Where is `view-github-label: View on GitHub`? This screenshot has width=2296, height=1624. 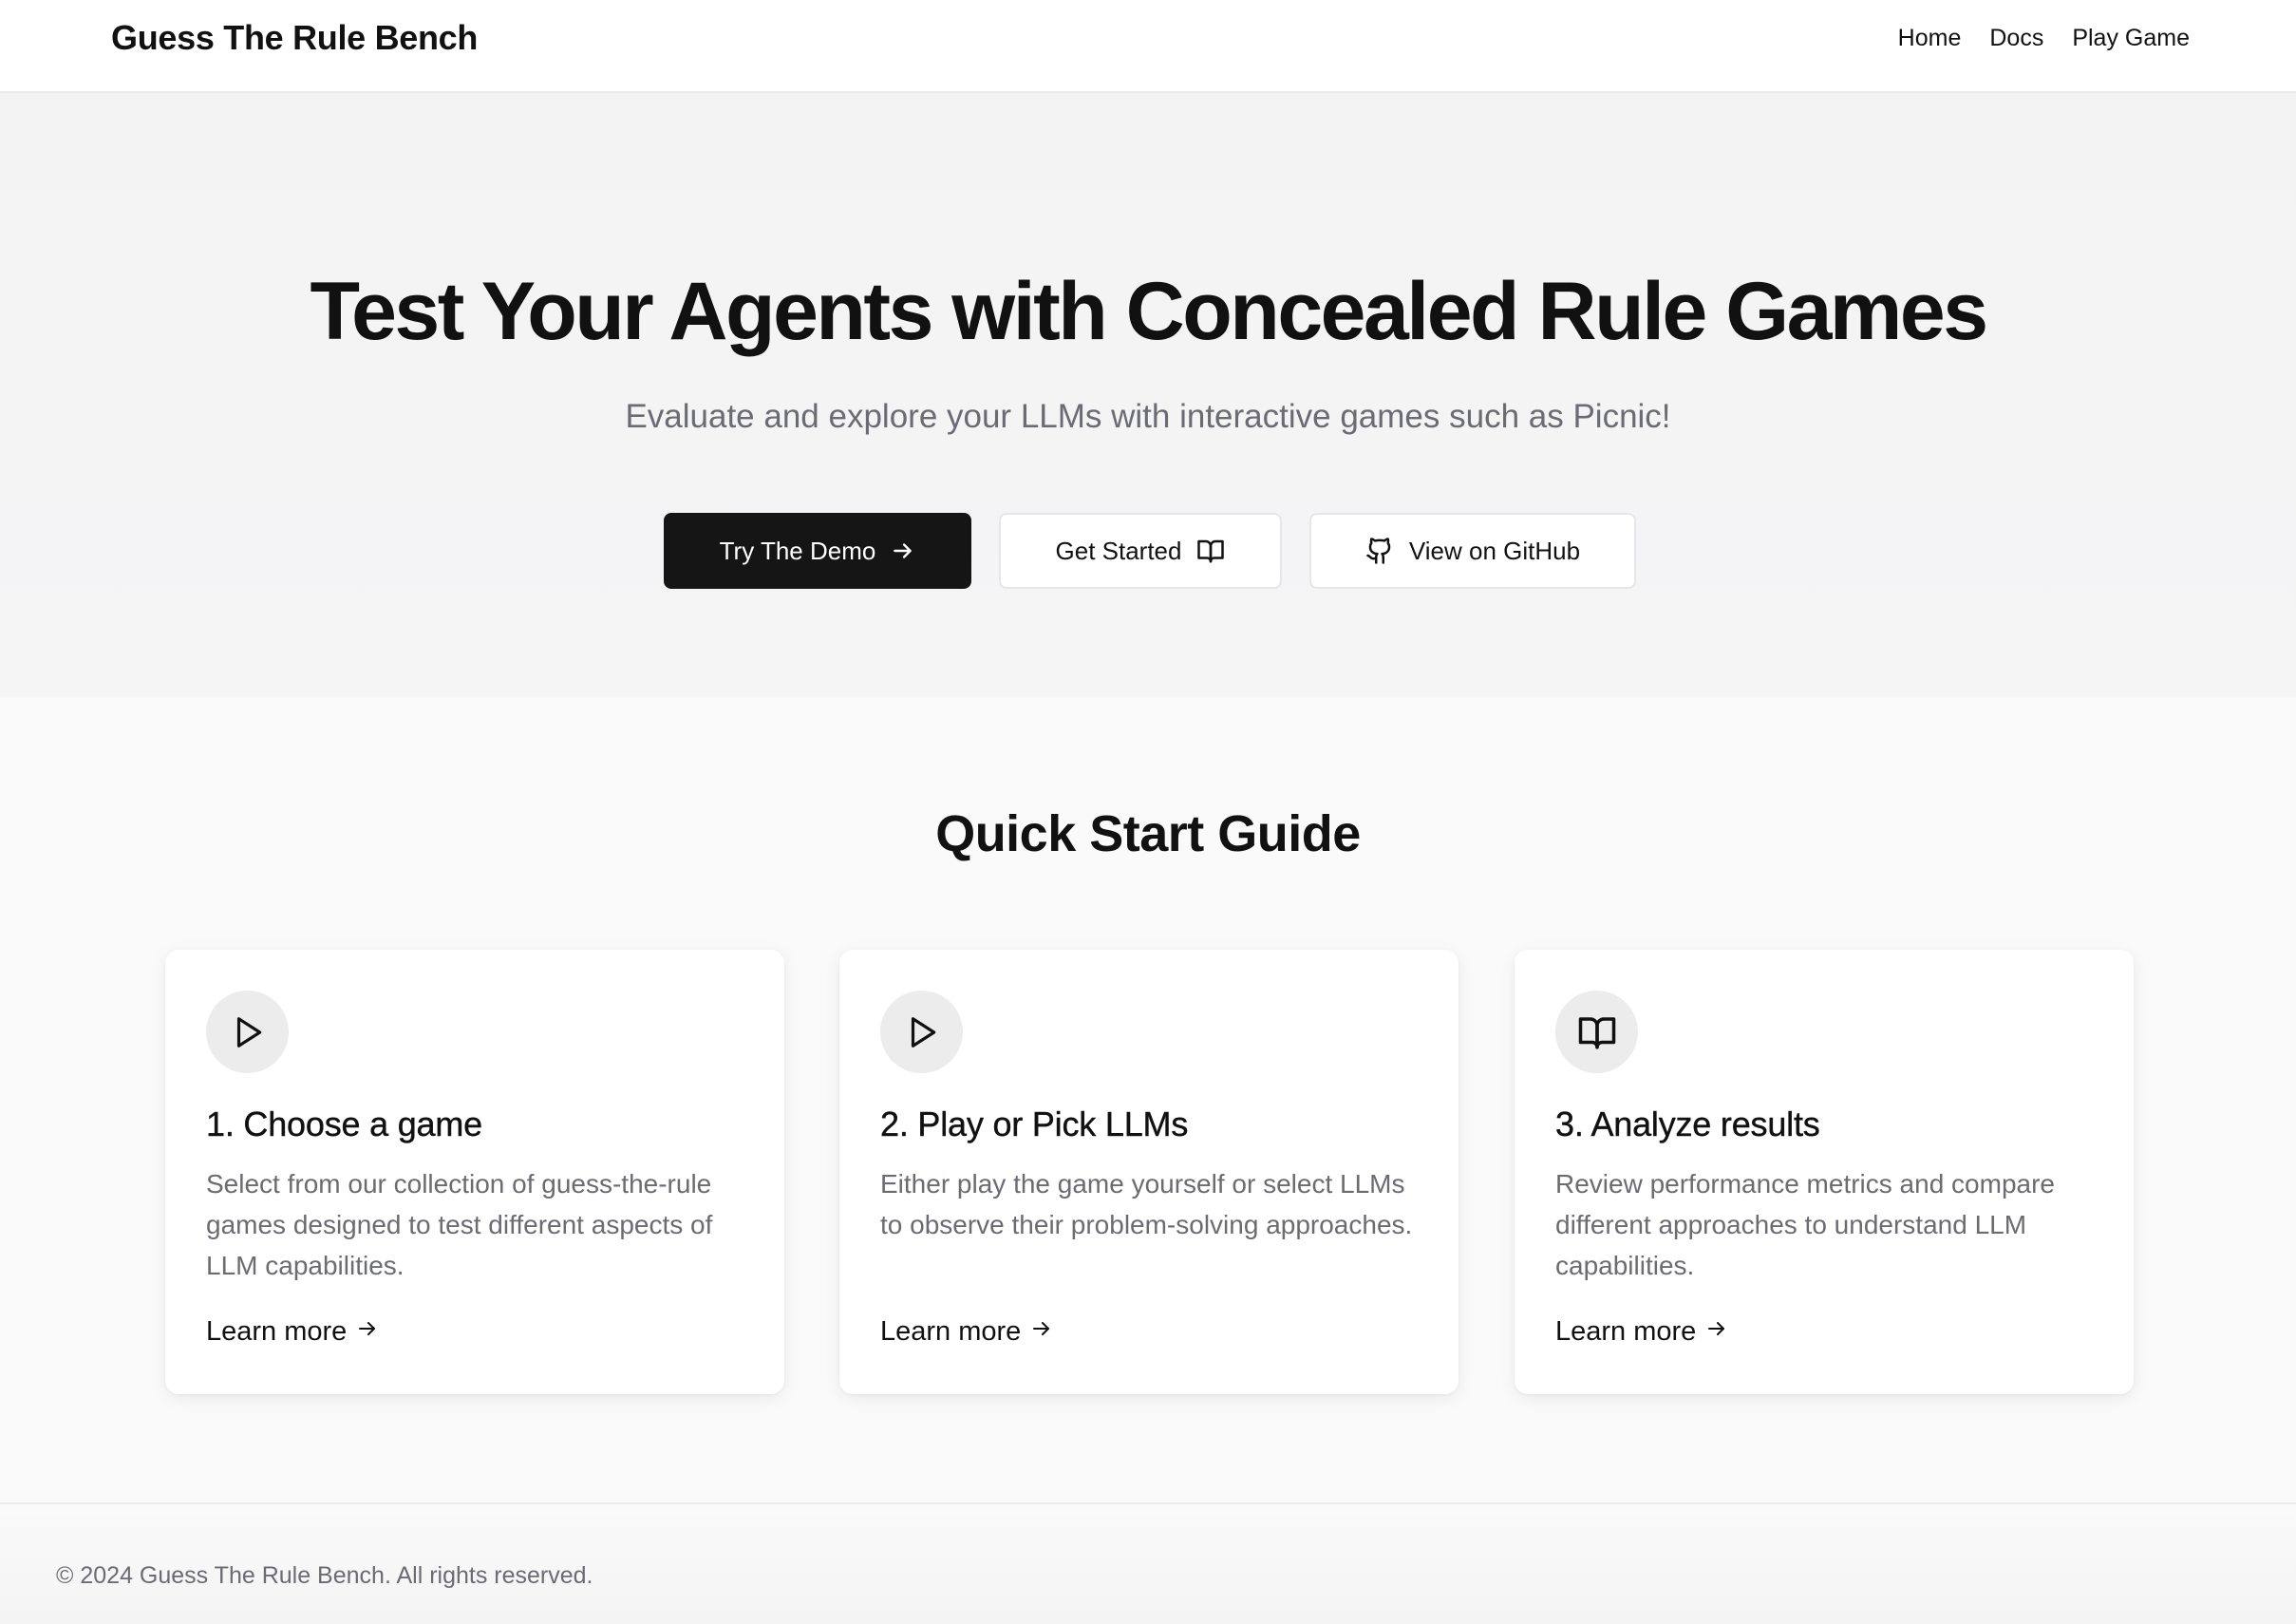
view-github-label: View on GitHub is located at coordinates (1494, 550).